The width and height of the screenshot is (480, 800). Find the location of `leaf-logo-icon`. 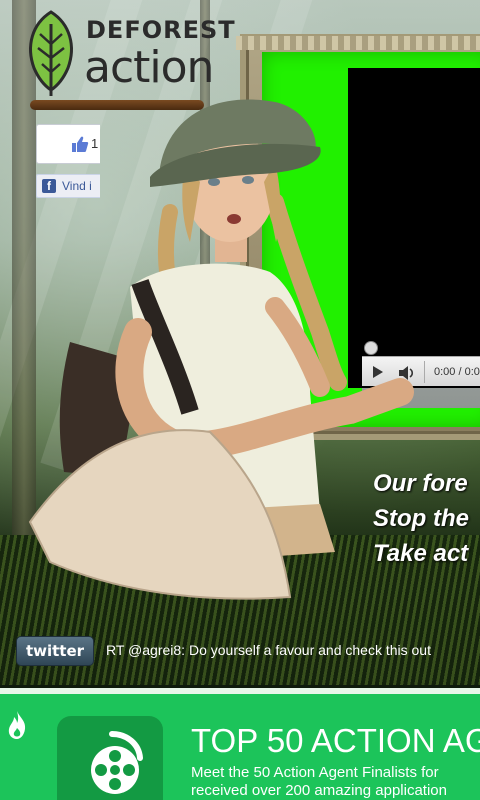

leaf-logo-icon is located at coordinates (51, 53).